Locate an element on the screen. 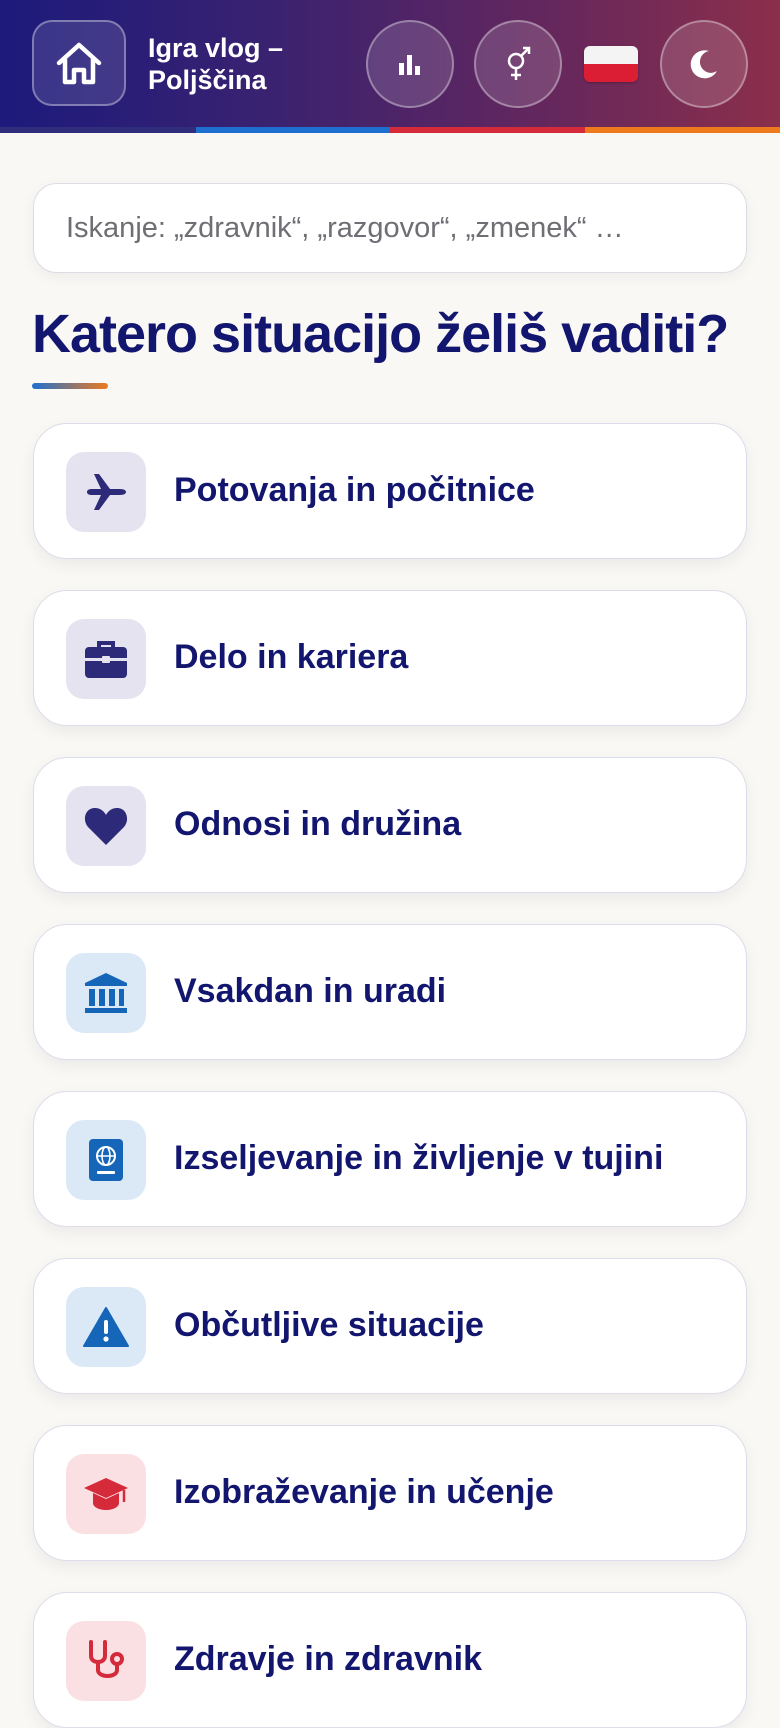 The width and height of the screenshot is (780, 1728). bar-chart-icon is located at coordinates (409, 65).